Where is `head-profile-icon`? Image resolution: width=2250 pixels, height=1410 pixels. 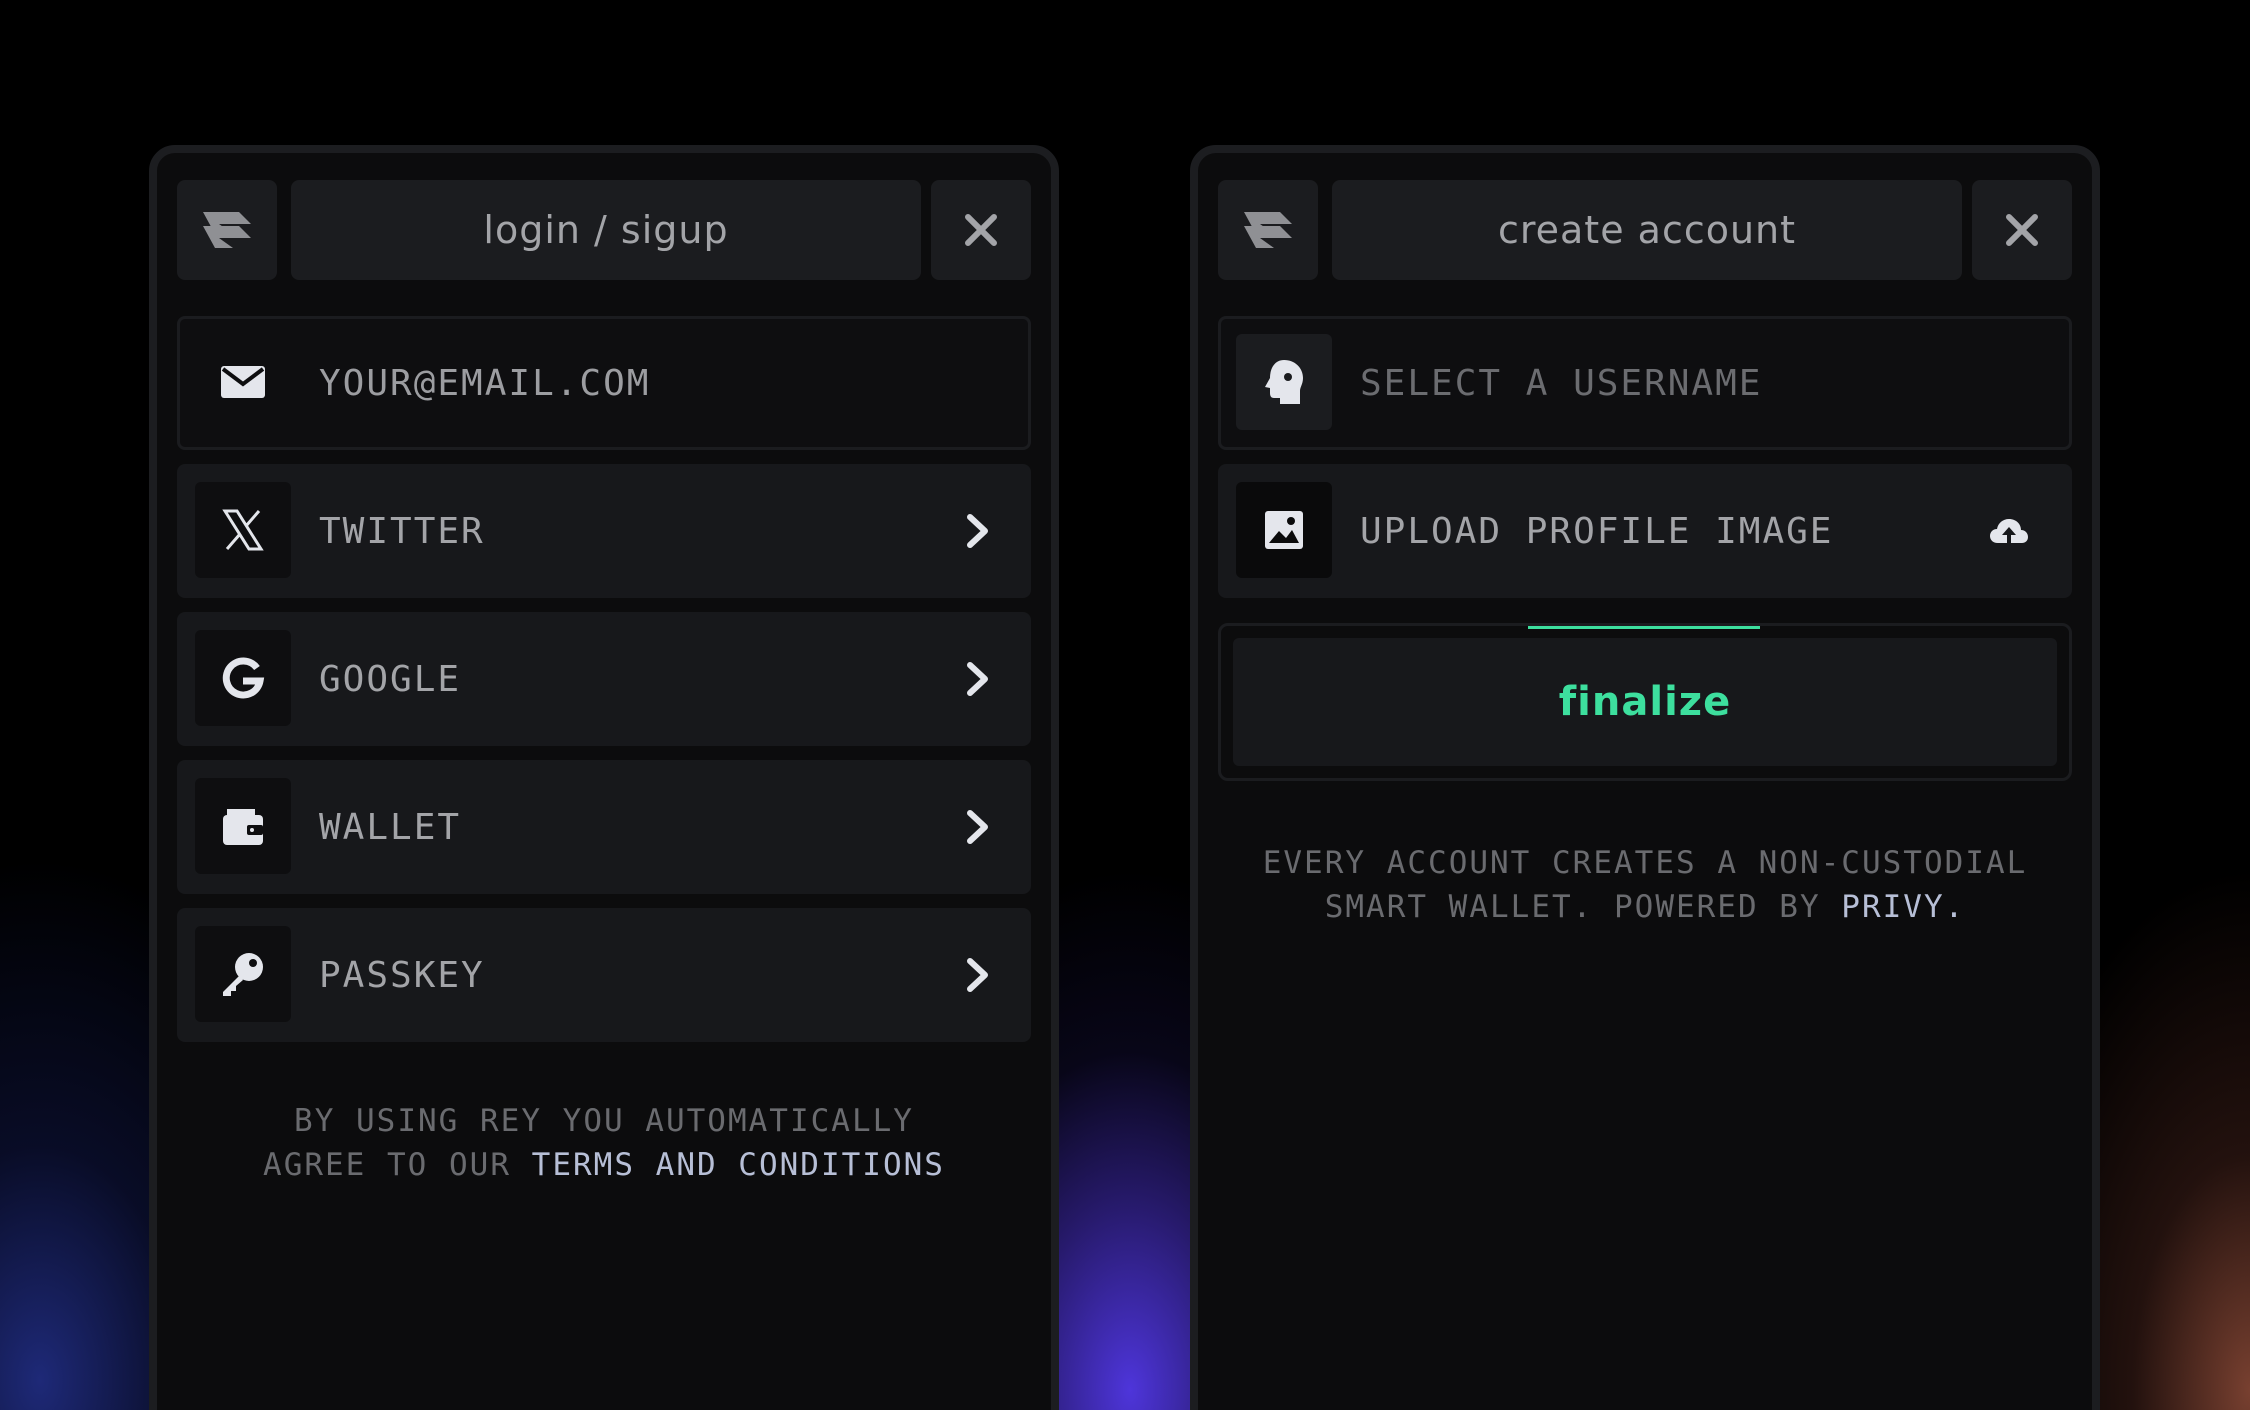 head-profile-icon is located at coordinates (1284, 382).